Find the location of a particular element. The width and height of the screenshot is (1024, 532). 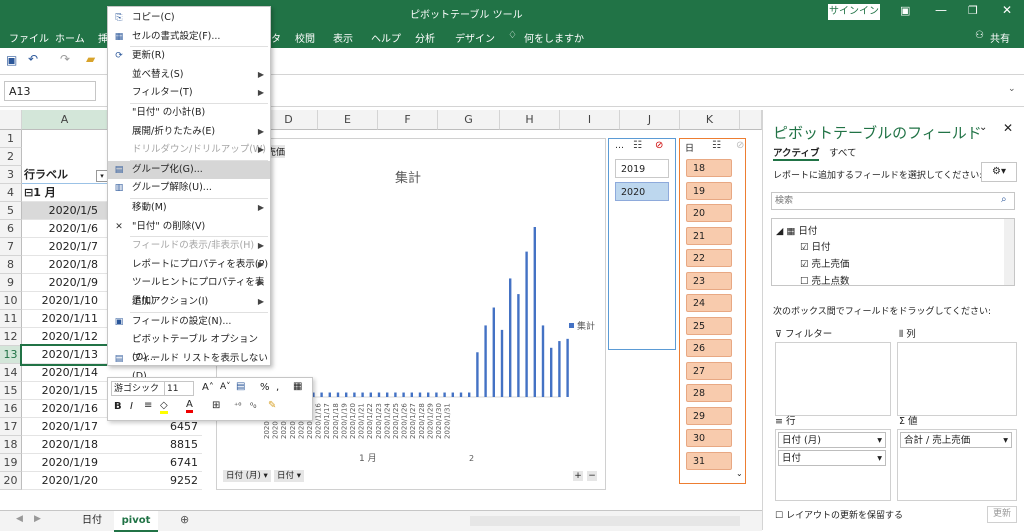

row-header: 7 is located at coordinates (11, 247).